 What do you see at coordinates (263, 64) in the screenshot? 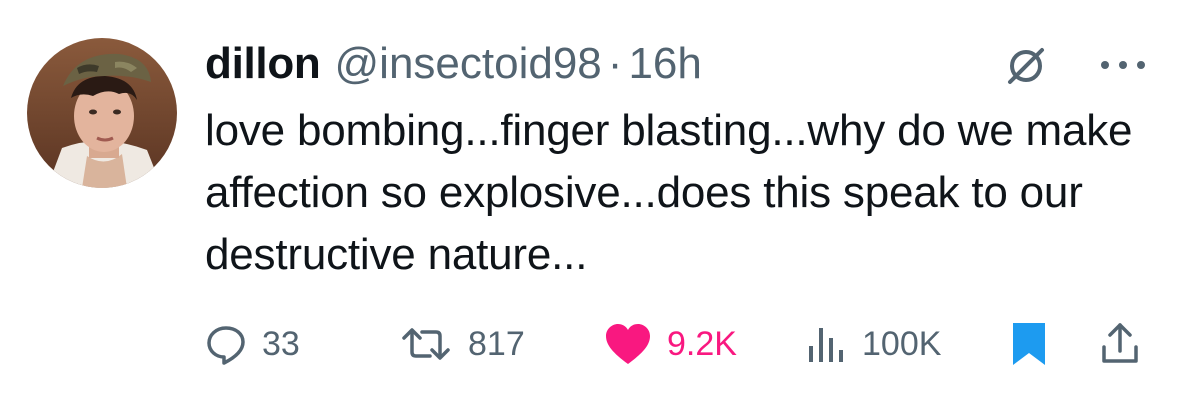
I see `author-name: dillon` at bounding box center [263, 64].